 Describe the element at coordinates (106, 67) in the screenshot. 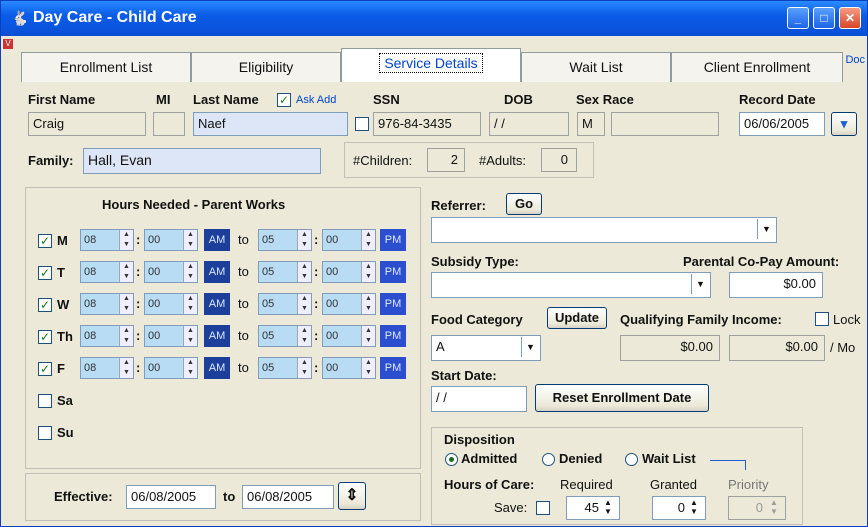

I see `tab-enrollment-list: Enrollment List` at that location.